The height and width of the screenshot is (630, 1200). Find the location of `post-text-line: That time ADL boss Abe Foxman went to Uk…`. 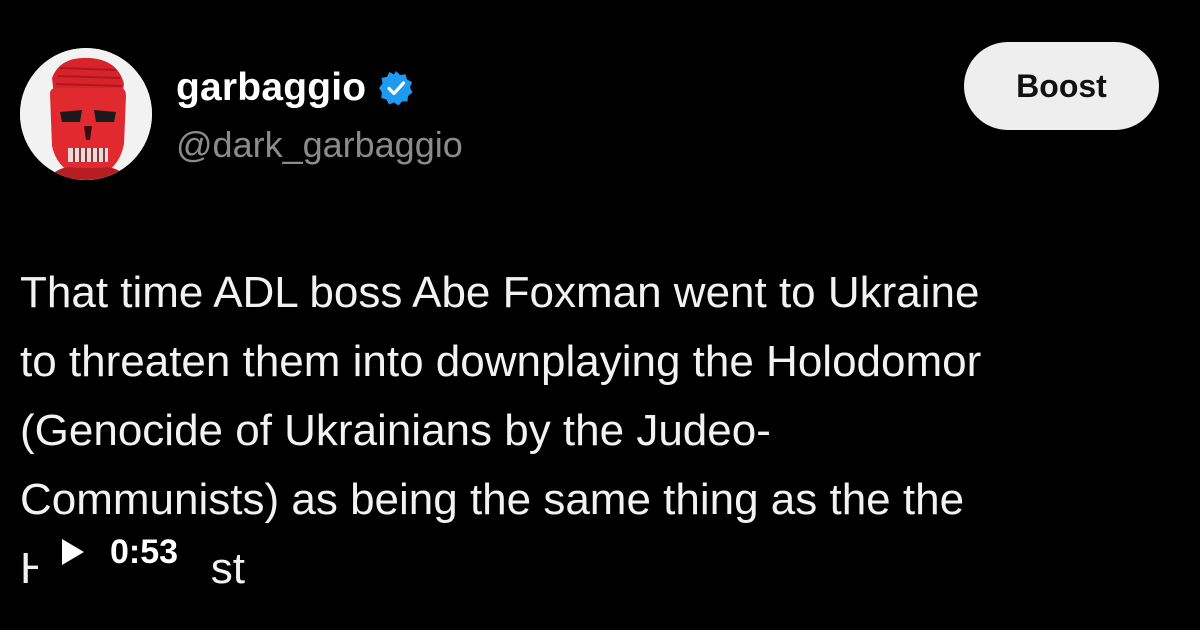

post-text-line: That time ADL boss Abe Foxman went to Uk… is located at coordinates (500, 292).